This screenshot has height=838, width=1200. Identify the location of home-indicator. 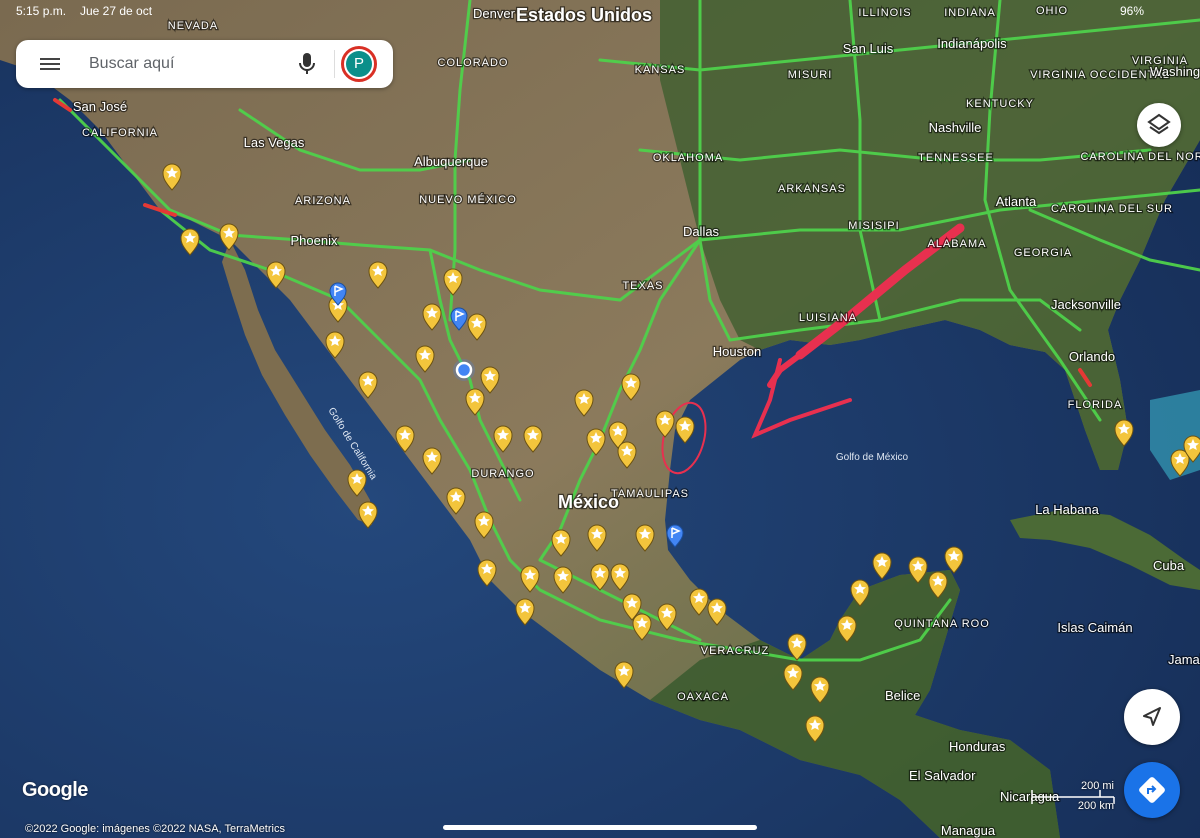
(600, 827).